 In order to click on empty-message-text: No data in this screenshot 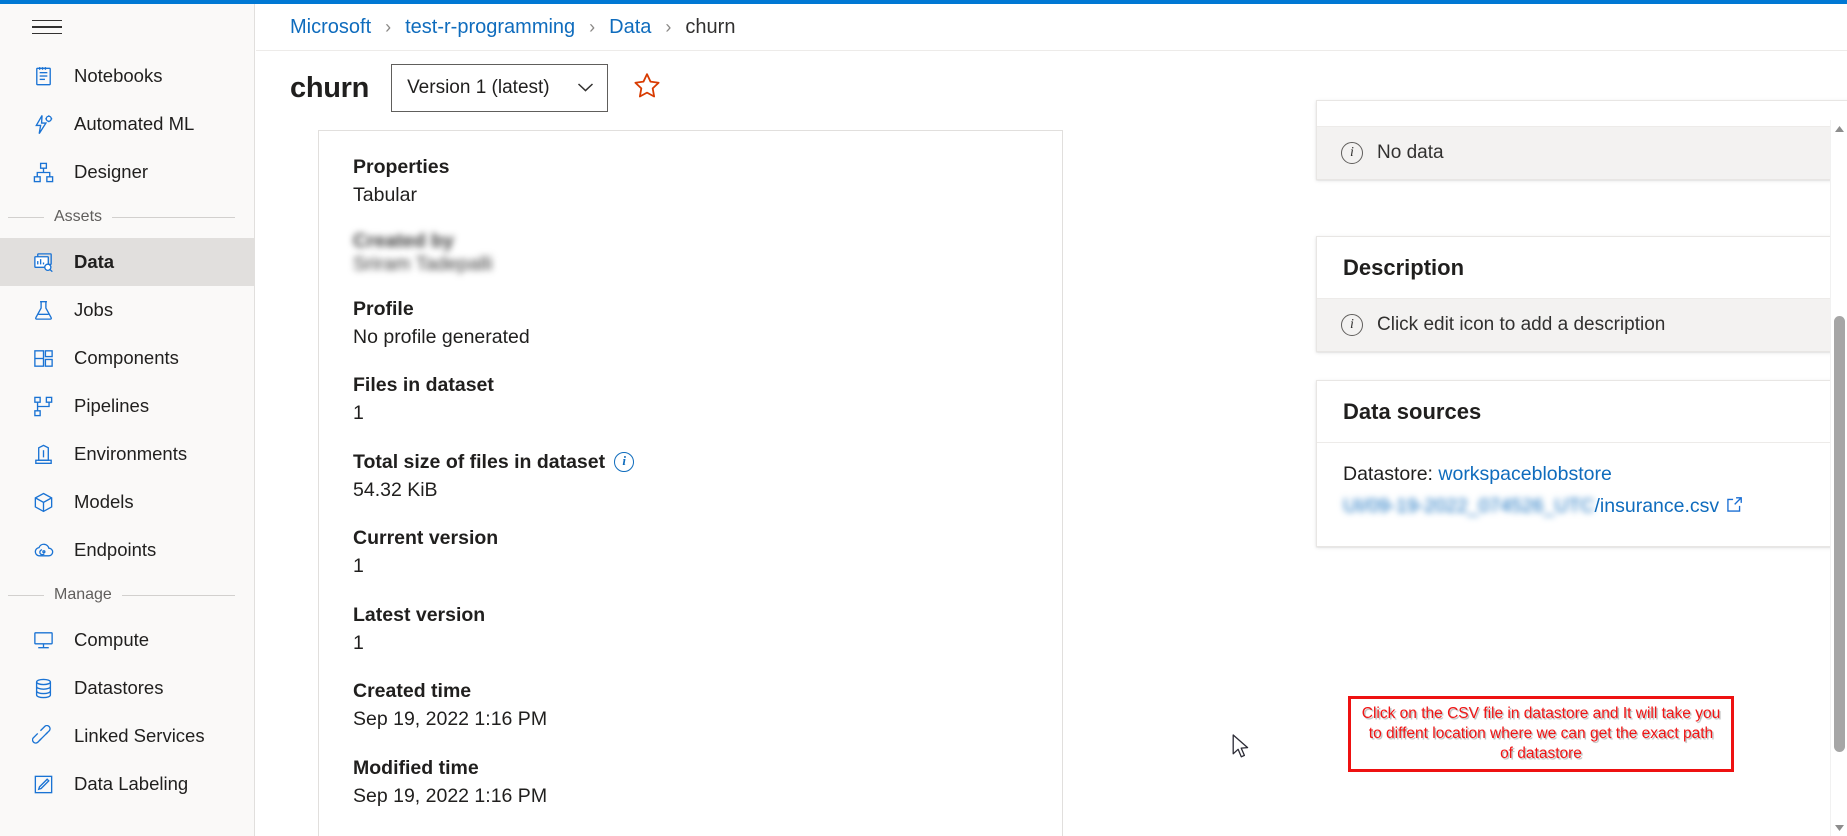, I will do `click(1410, 152)`.